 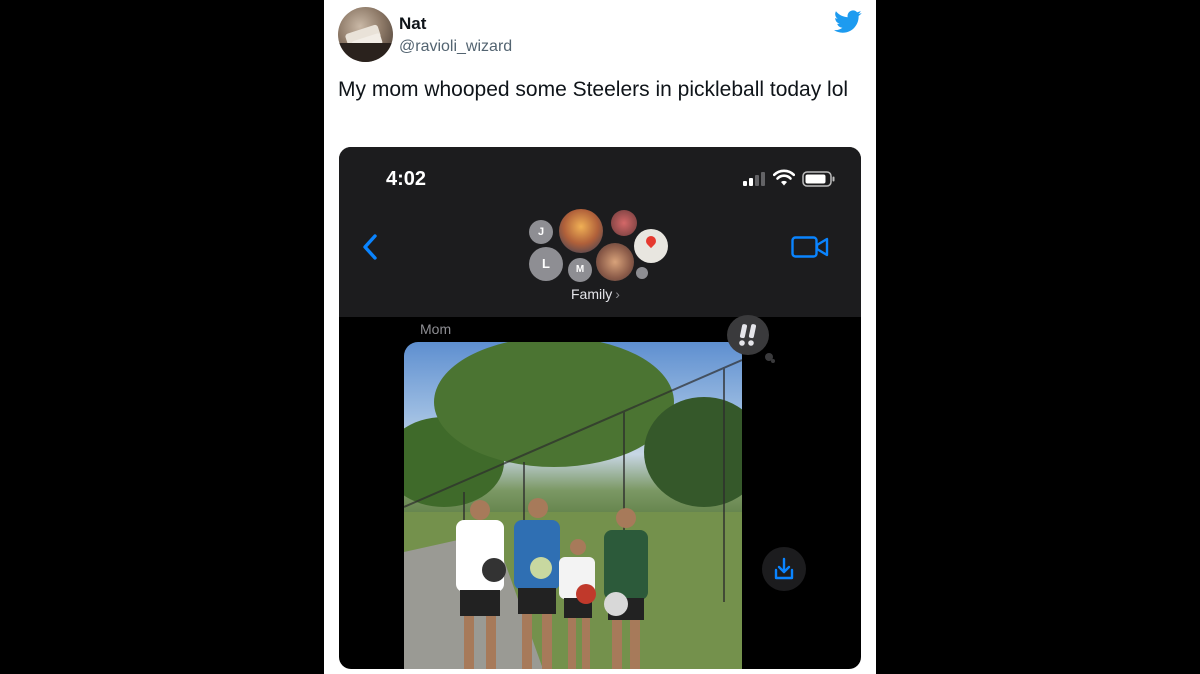 What do you see at coordinates (455, 47) in the screenshot?
I see `author-handle: @ravioli_wizard` at bounding box center [455, 47].